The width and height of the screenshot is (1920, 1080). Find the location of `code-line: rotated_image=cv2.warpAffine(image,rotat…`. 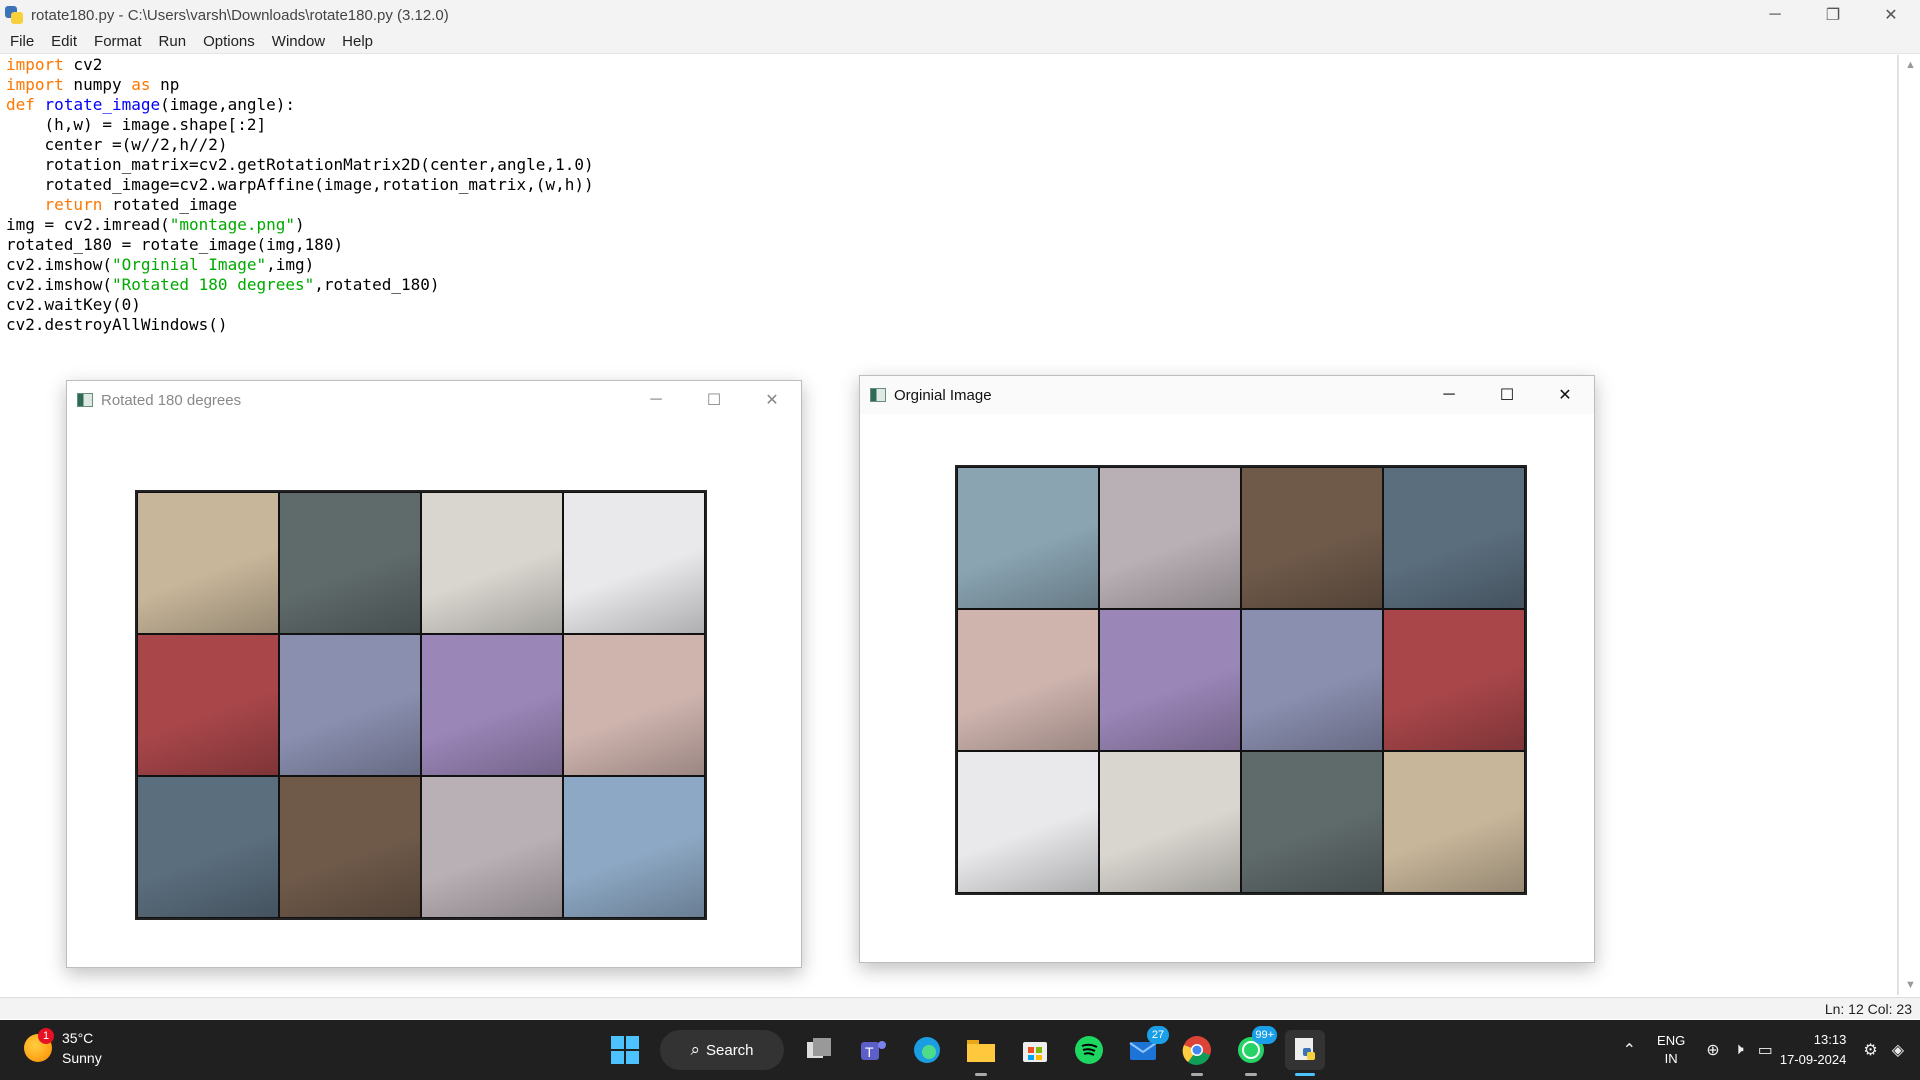

code-line: rotated_image=cv2.warpAffine(image,rotat… is located at coordinates (300, 185).